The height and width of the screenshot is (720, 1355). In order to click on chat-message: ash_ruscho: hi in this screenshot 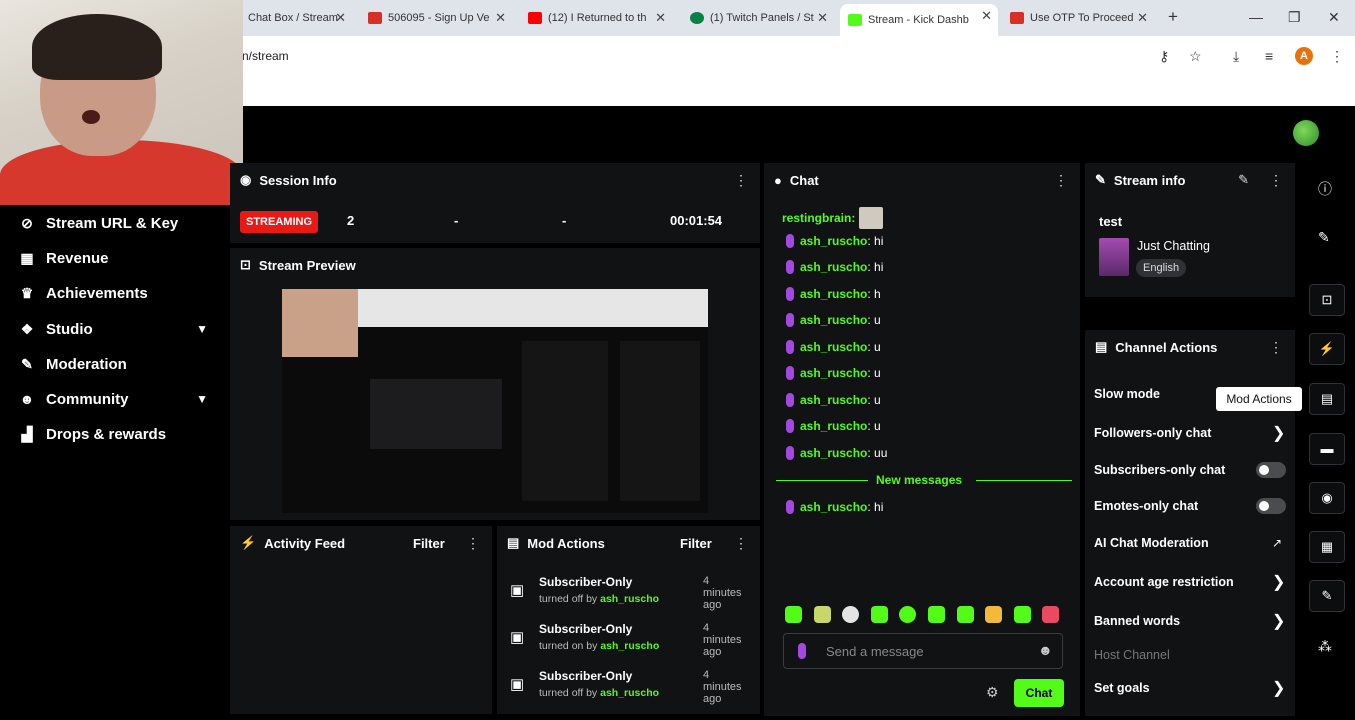, I will do `click(834, 241)`.